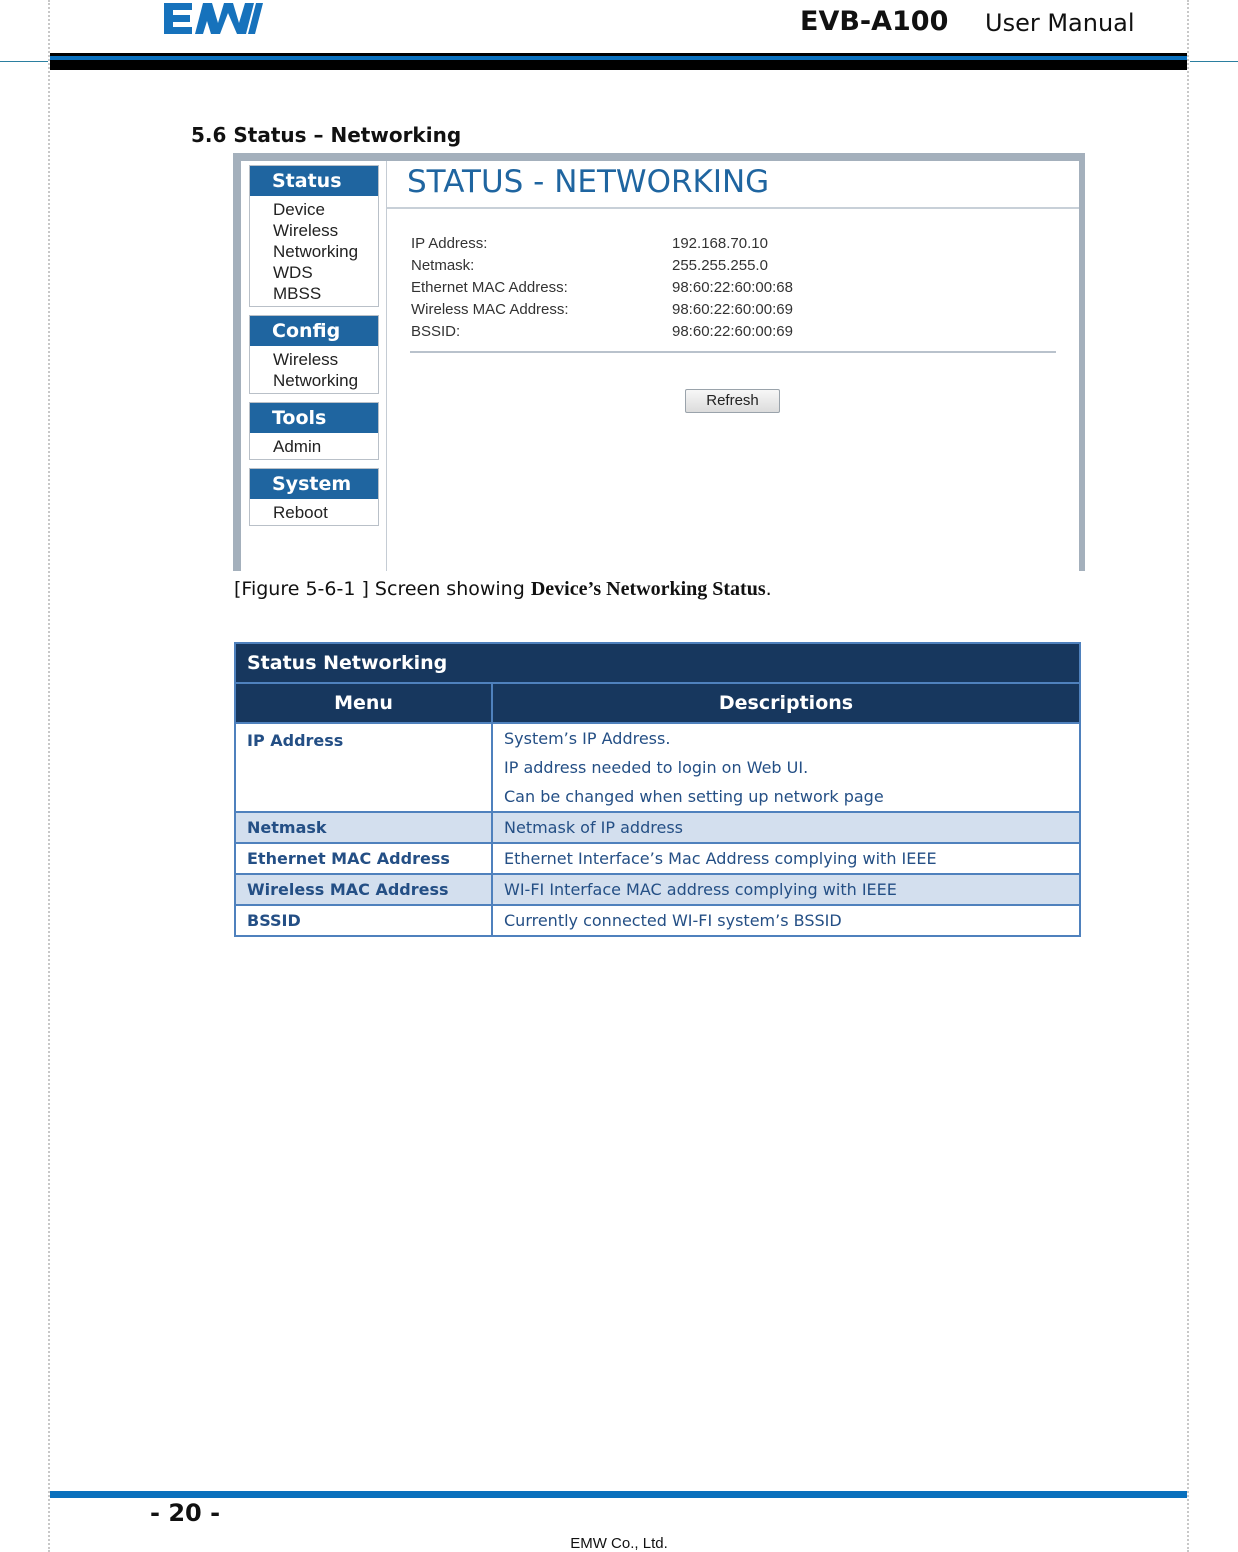 The image size is (1238, 1552). What do you see at coordinates (619, 1543) in the screenshot?
I see `company-name: EMW Co., Ltd.` at bounding box center [619, 1543].